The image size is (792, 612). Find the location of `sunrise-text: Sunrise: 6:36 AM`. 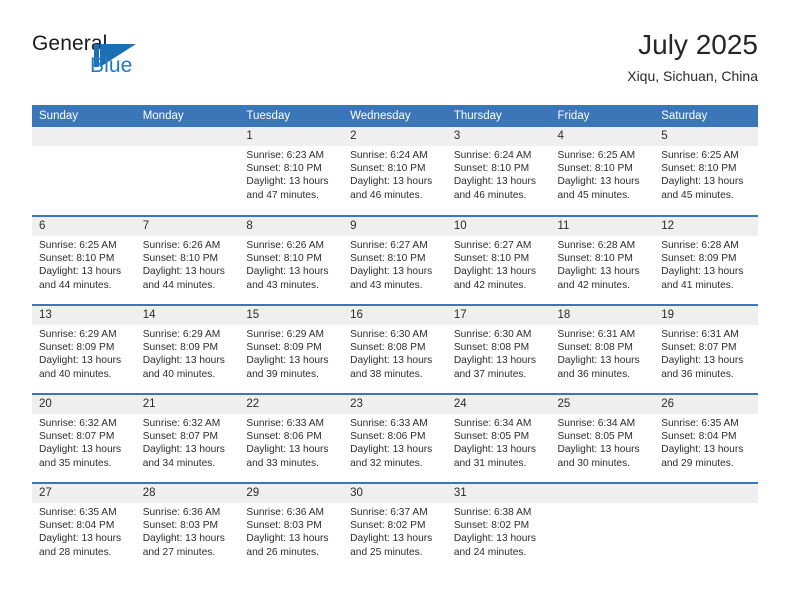

sunrise-text: Sunrise: 6:36 AM is located at coordinates (285, 512).